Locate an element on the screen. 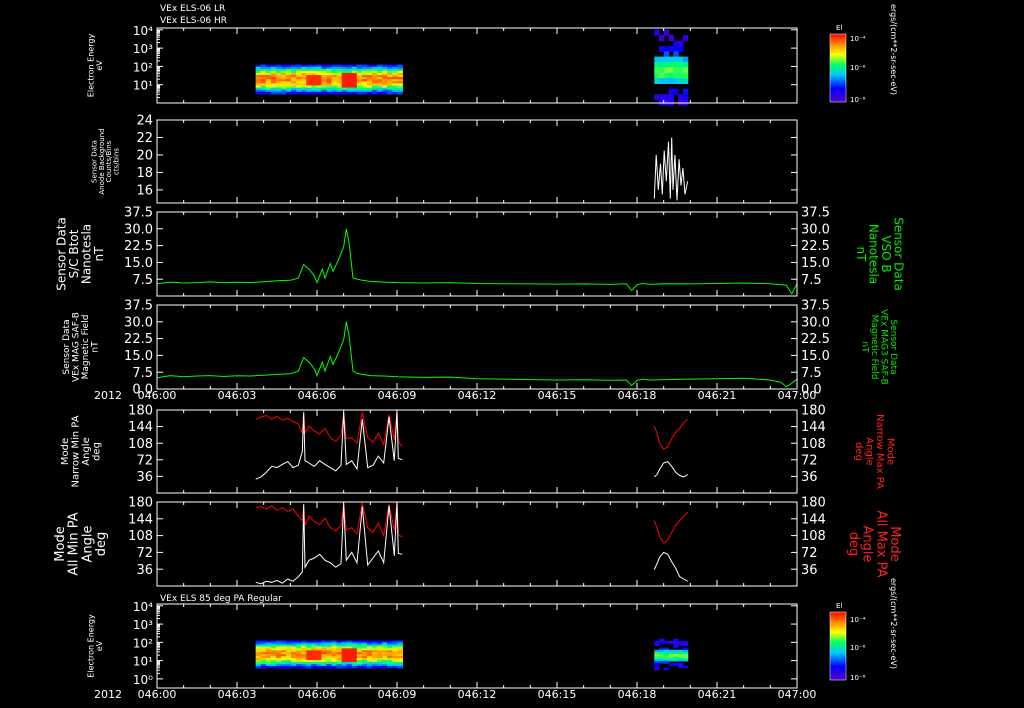 The width and height of the screenshot is (1024, 708). colorbar-top is located at coordinates (838, 68).